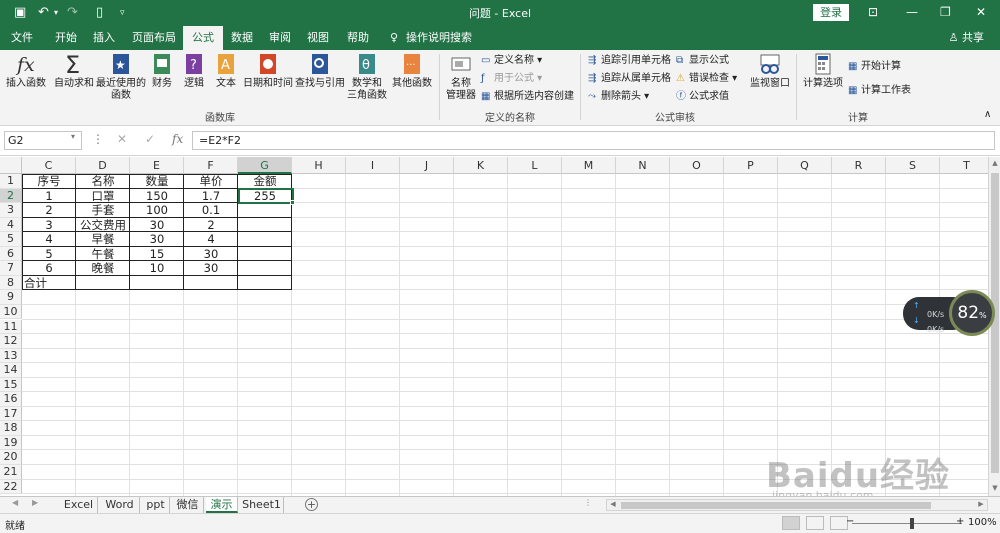 This screenshot has width=1000, height=533. I want to click on page-layout-view-button, so click(815, 523).